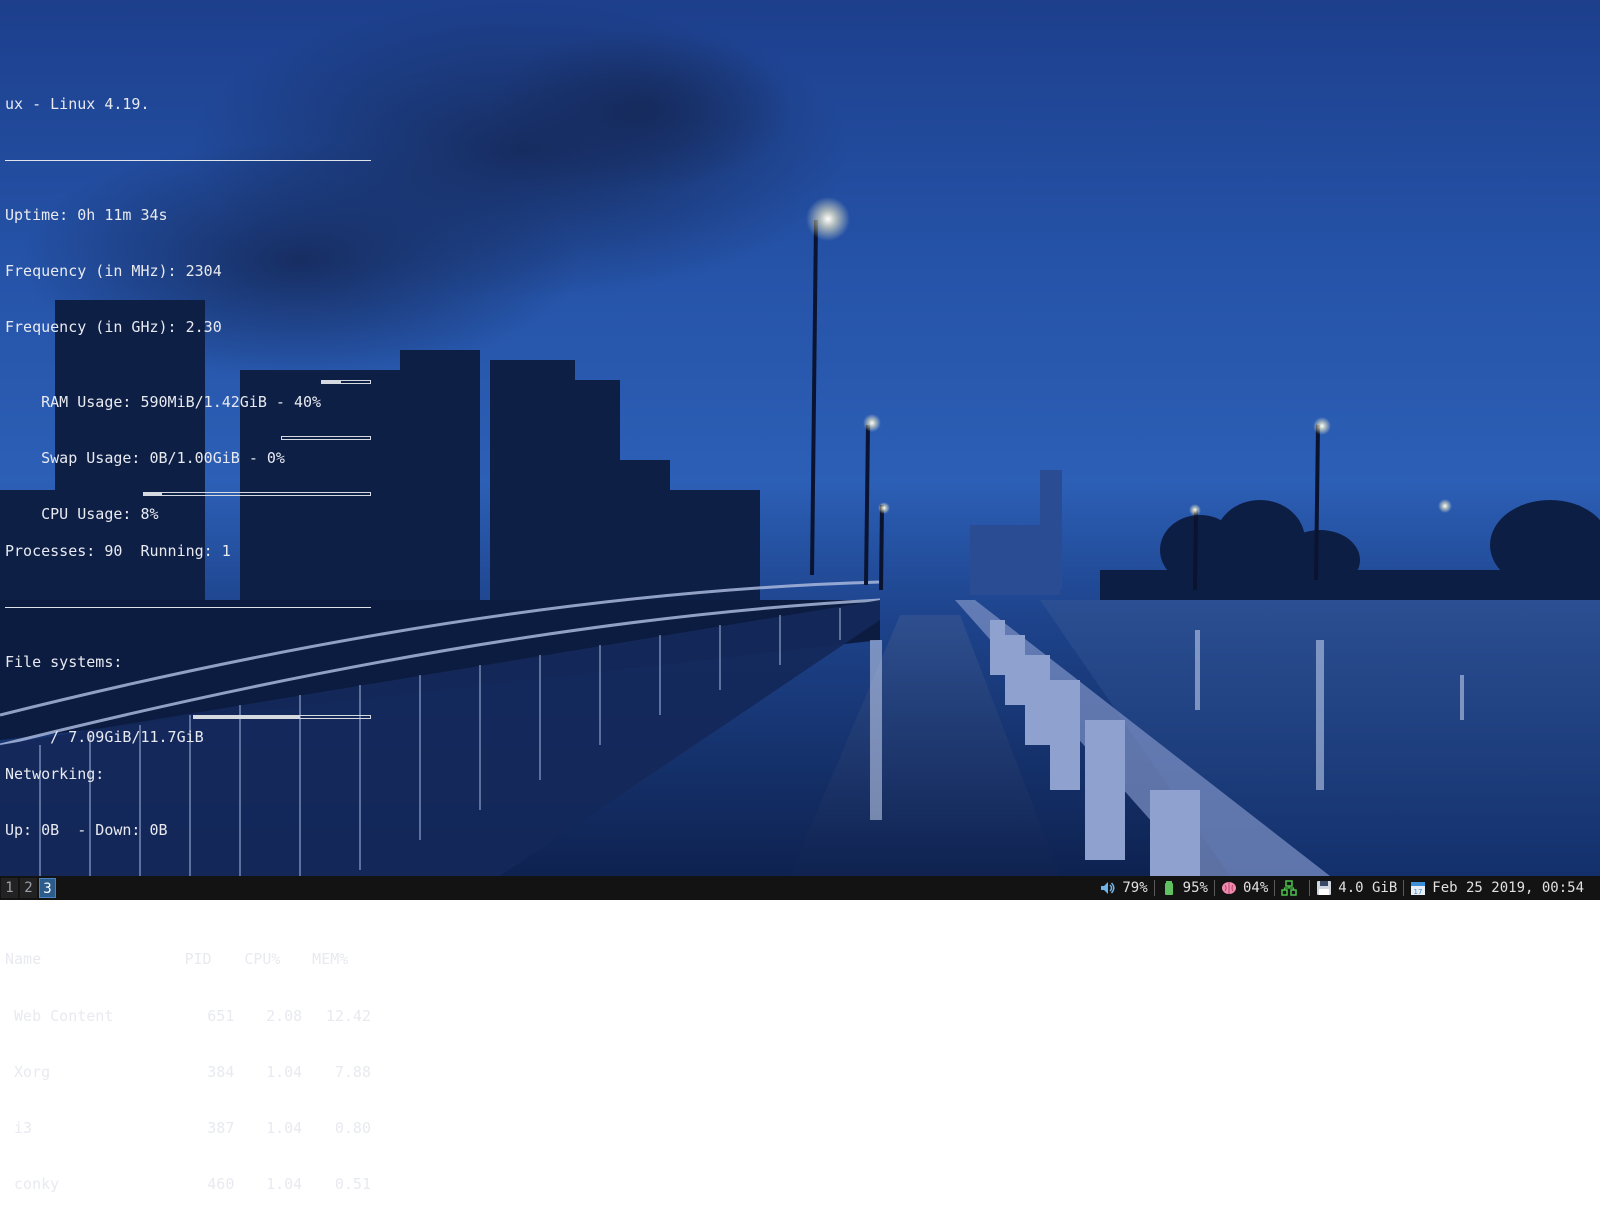  I want to click on process-mem: 12.42, so click(348, 1015).